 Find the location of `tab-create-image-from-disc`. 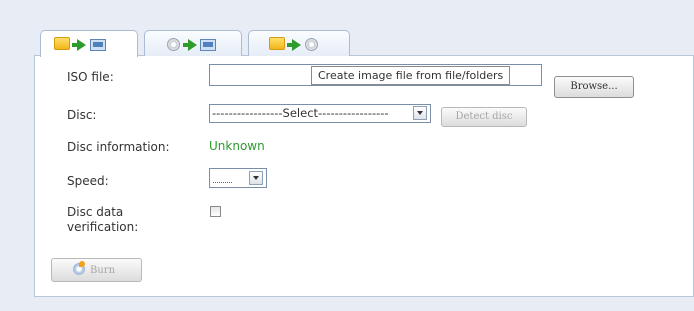

tab-create-image-from-disc is located at coordinates (193, 43).